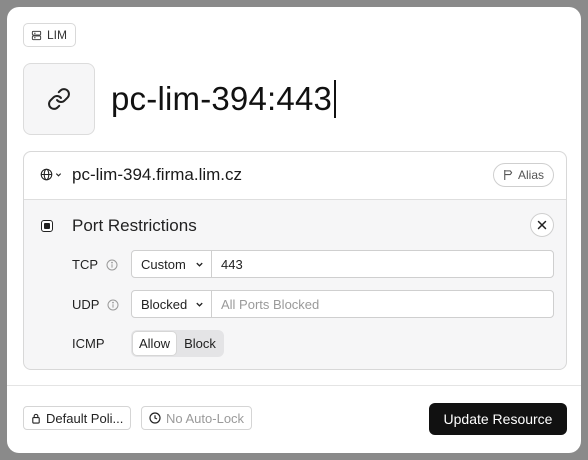  What do you see at coordinates (86, 304) in the screenshot?
I see `udp-label: UDP` at bounding box center [86, 304].